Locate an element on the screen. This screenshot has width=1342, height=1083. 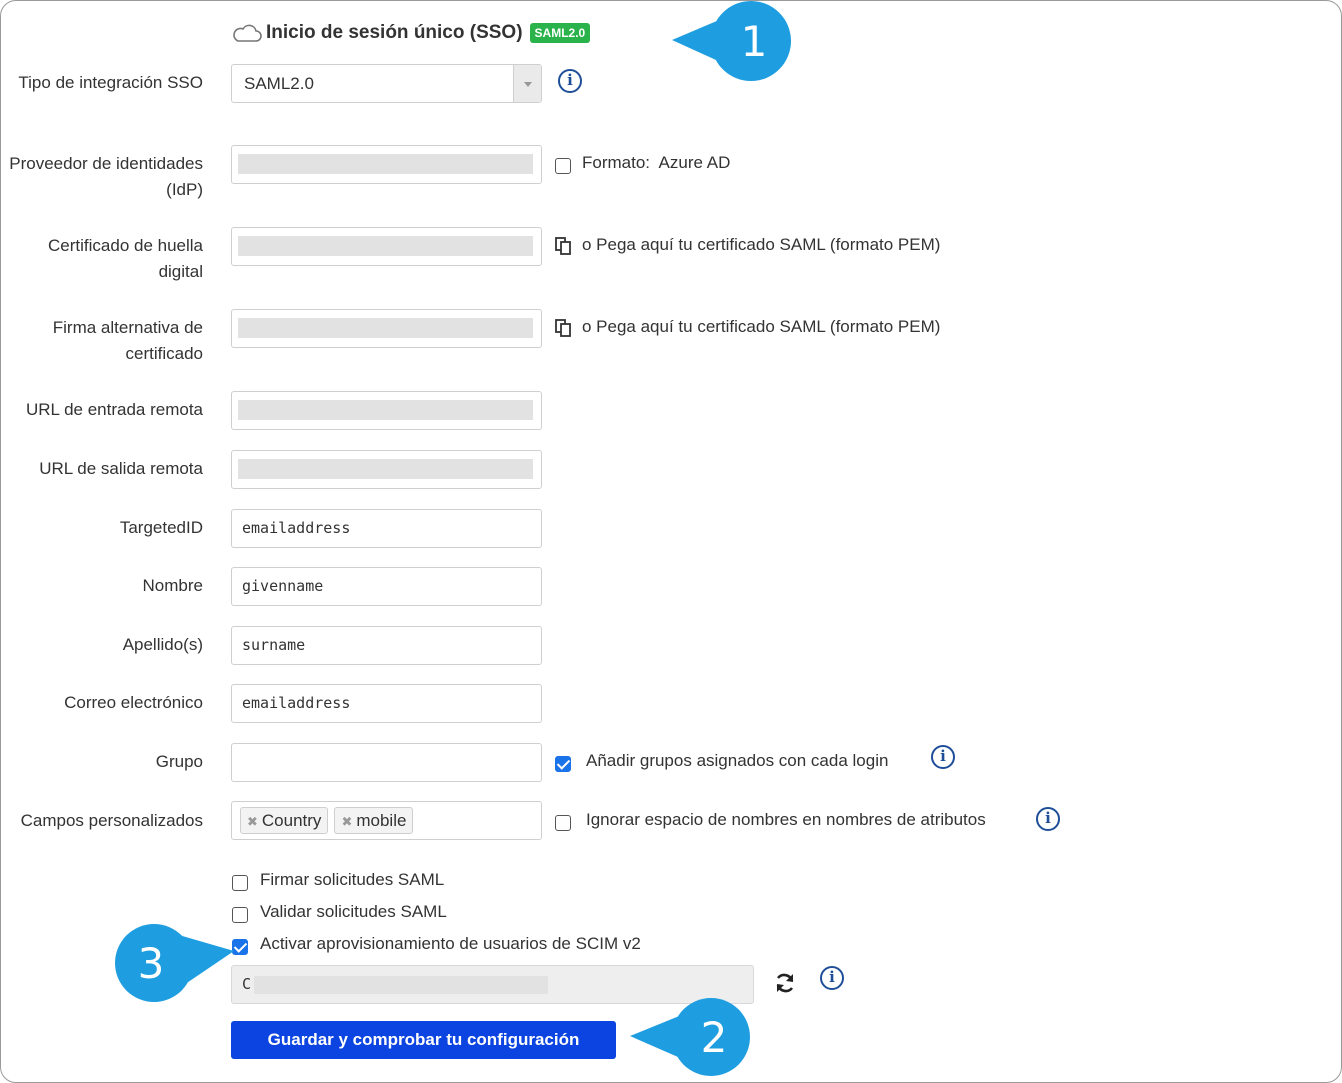
assigned-groups-checkbox is located at coordinates (563, 764).